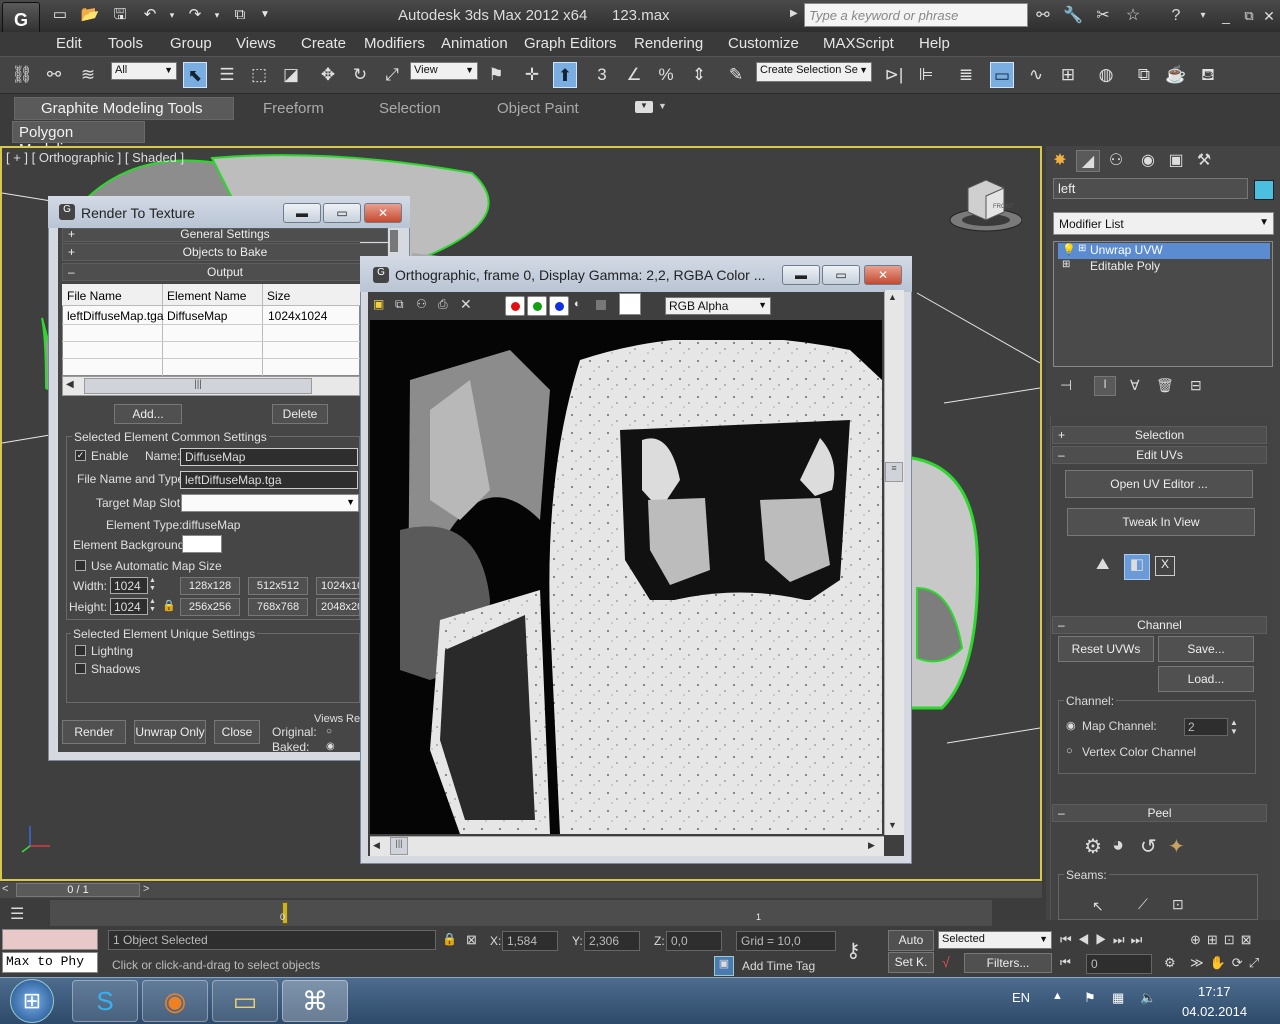  I want to click on baked-radio: ◉, so click(330, 746).